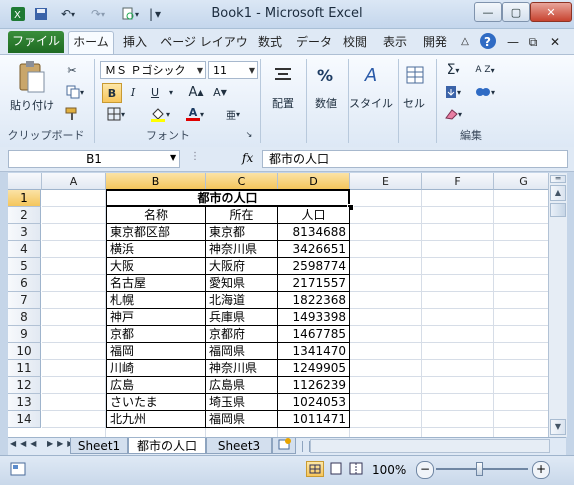 The image size is (574, 485). What do you see at coordinates (228, 198) in the screenshot?
I see `table-title-cell: 都市の人口` at bounding box center [228, 198].